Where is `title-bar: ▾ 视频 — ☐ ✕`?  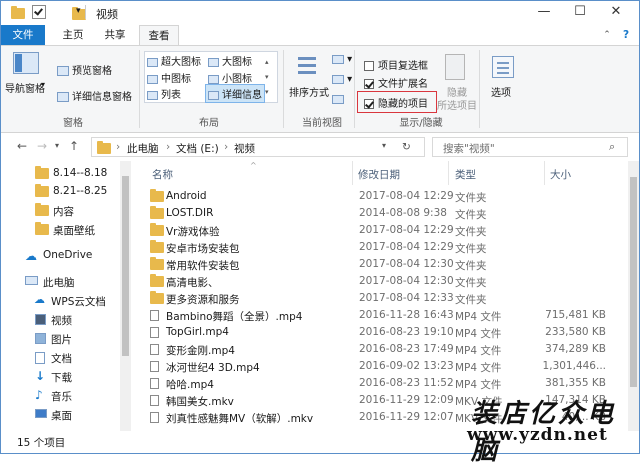
title-bar: ▾ 视频 — ☐ ✕ is located at coordinates (320, 13).